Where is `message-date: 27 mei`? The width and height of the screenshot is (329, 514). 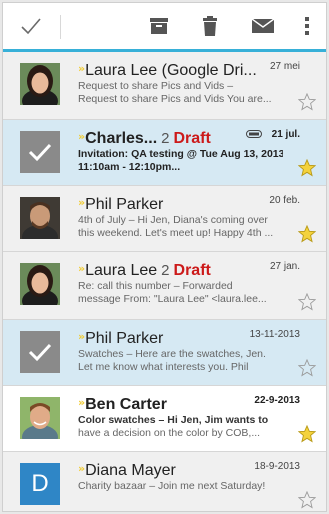
message-date: 27 mei is located at coordinates (284, 66).